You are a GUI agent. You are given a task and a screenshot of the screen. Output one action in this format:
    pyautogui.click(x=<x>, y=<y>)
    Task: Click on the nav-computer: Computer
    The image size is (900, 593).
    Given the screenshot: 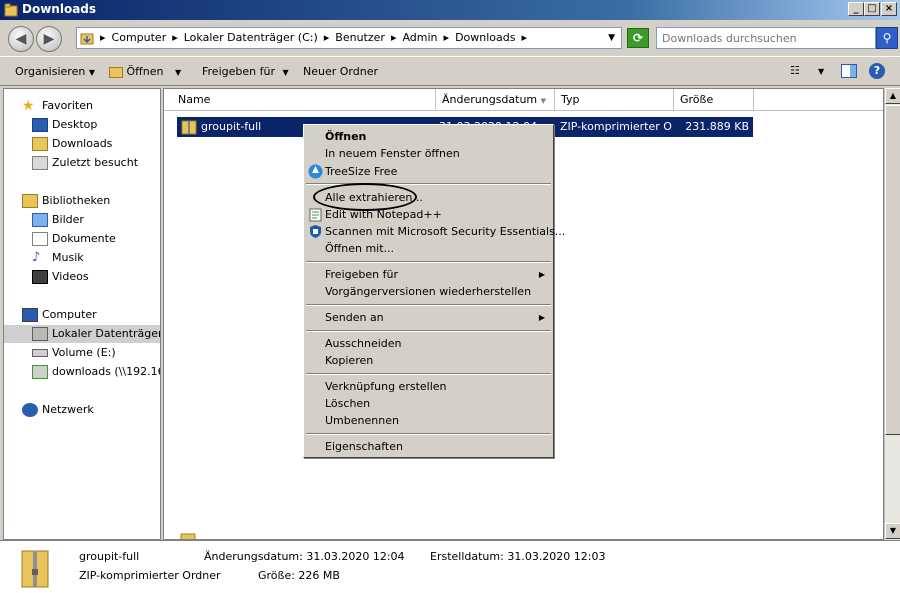 What is the action you would take?
    pyautogui.click(x=59, y=315)
    